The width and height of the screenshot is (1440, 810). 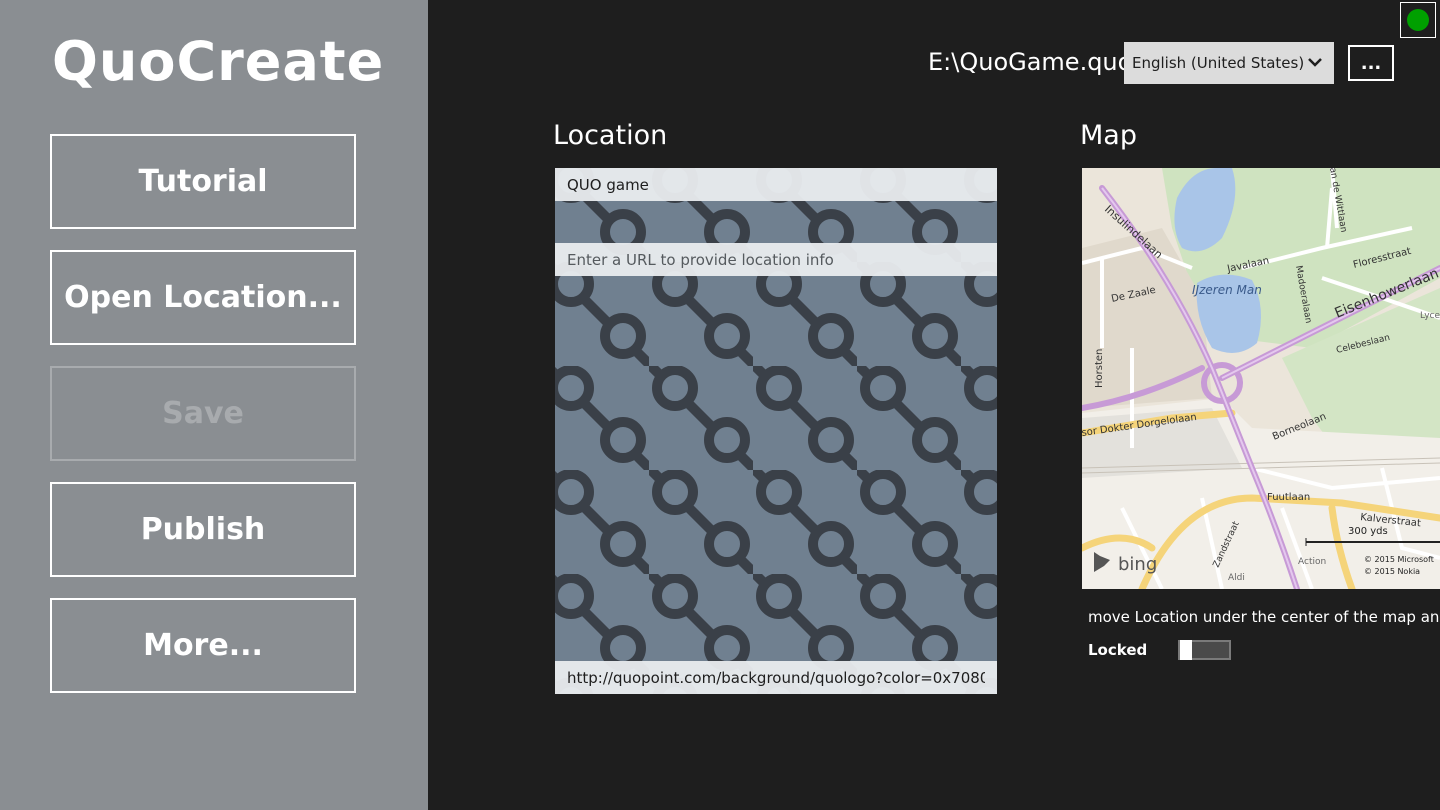 I want to click on locked-toggle, so click(x=1204, y=650).